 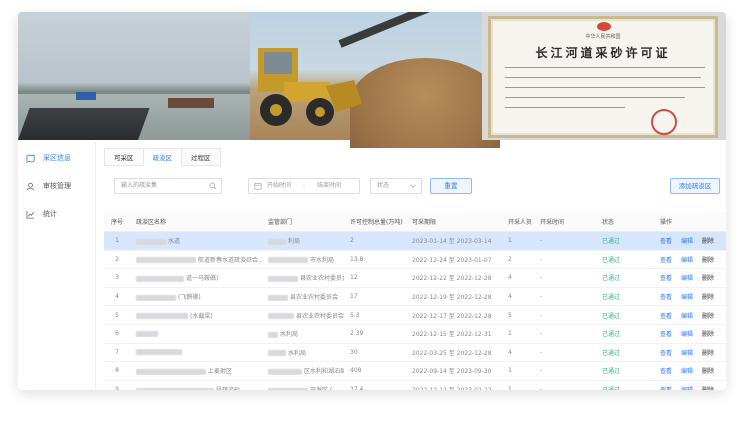 What do you see at coordinates (451, 186) in the screenshot?
I see `reset-button: 重置` at bounding box center [451, 186].